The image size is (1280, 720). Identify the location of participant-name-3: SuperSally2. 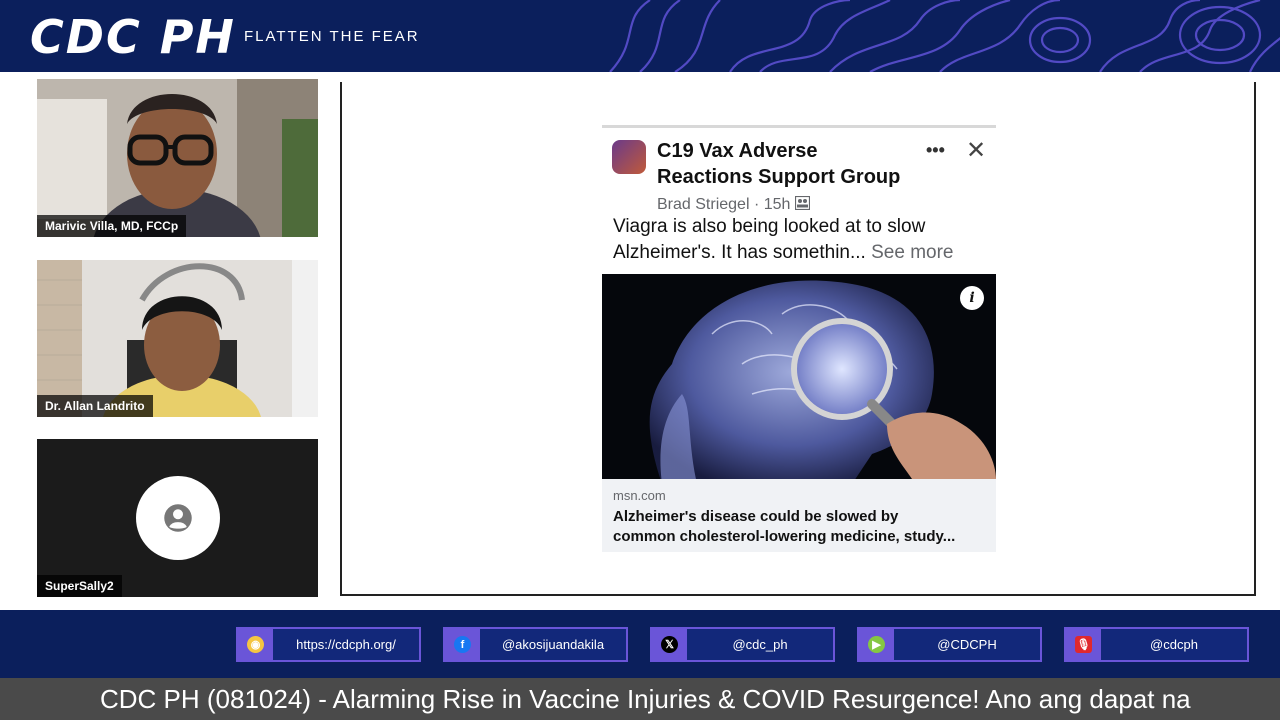
(79, 586).